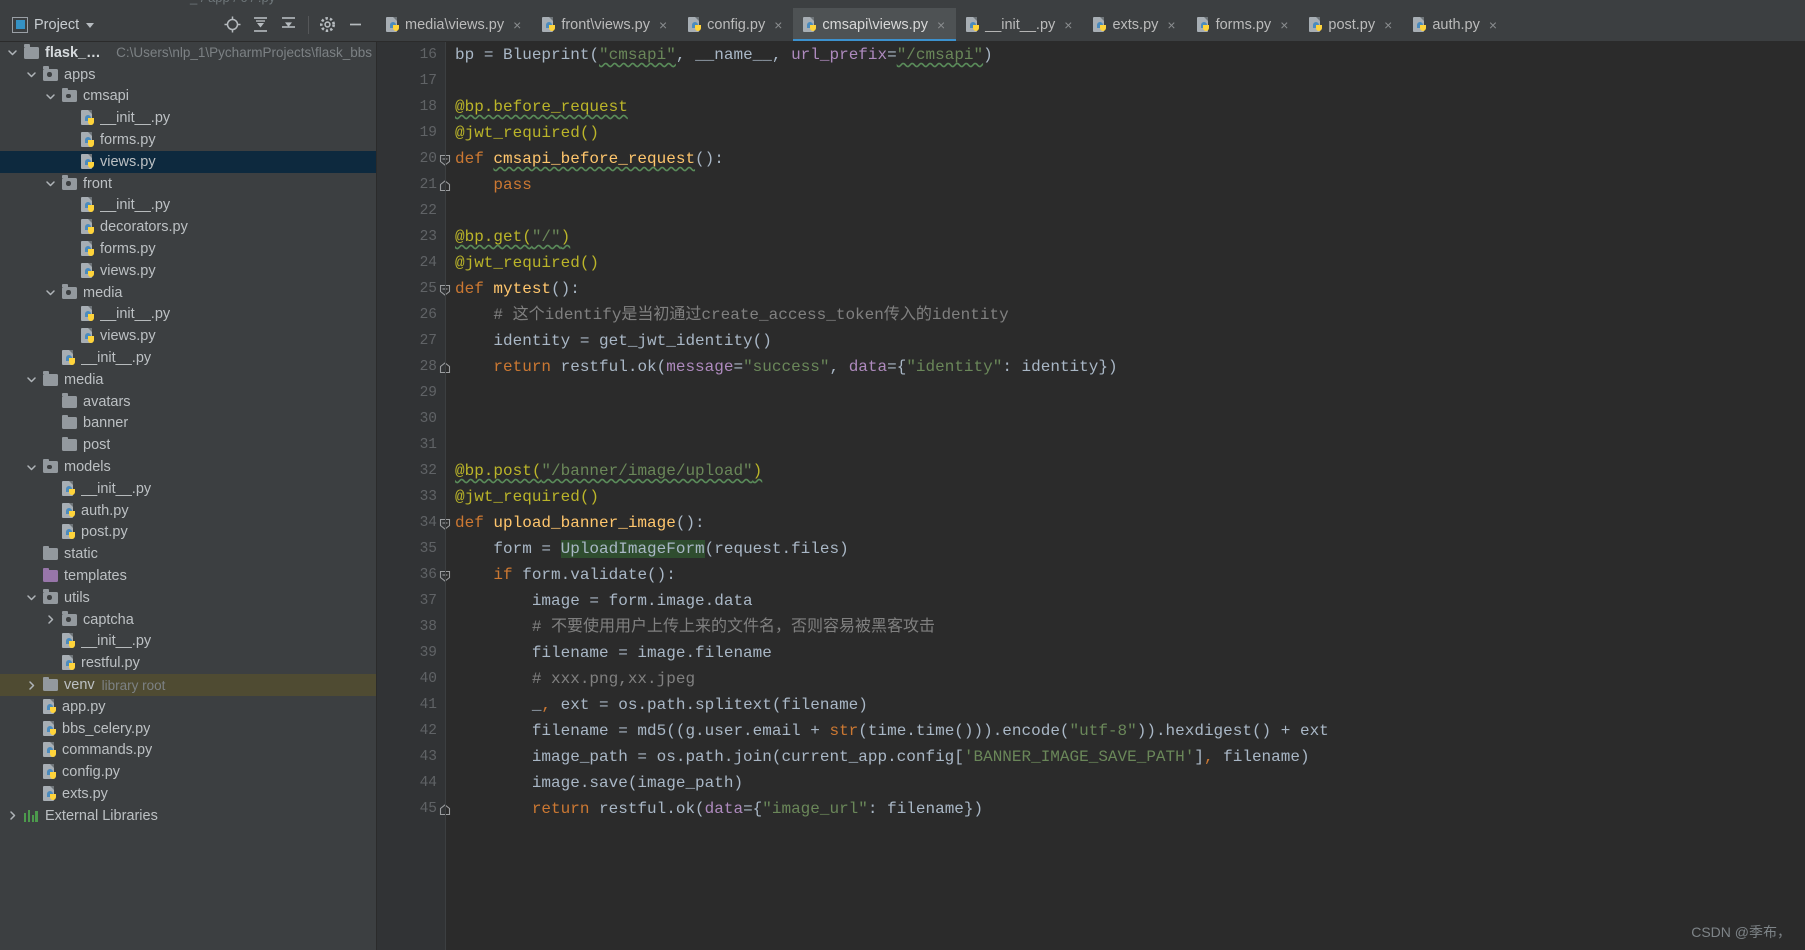 This screenshot has width=1805, height=950. What do you see at coordinates (188, 554) in the screenshot?
I see `tree-item-static: static` at bounding box center [188, 554].